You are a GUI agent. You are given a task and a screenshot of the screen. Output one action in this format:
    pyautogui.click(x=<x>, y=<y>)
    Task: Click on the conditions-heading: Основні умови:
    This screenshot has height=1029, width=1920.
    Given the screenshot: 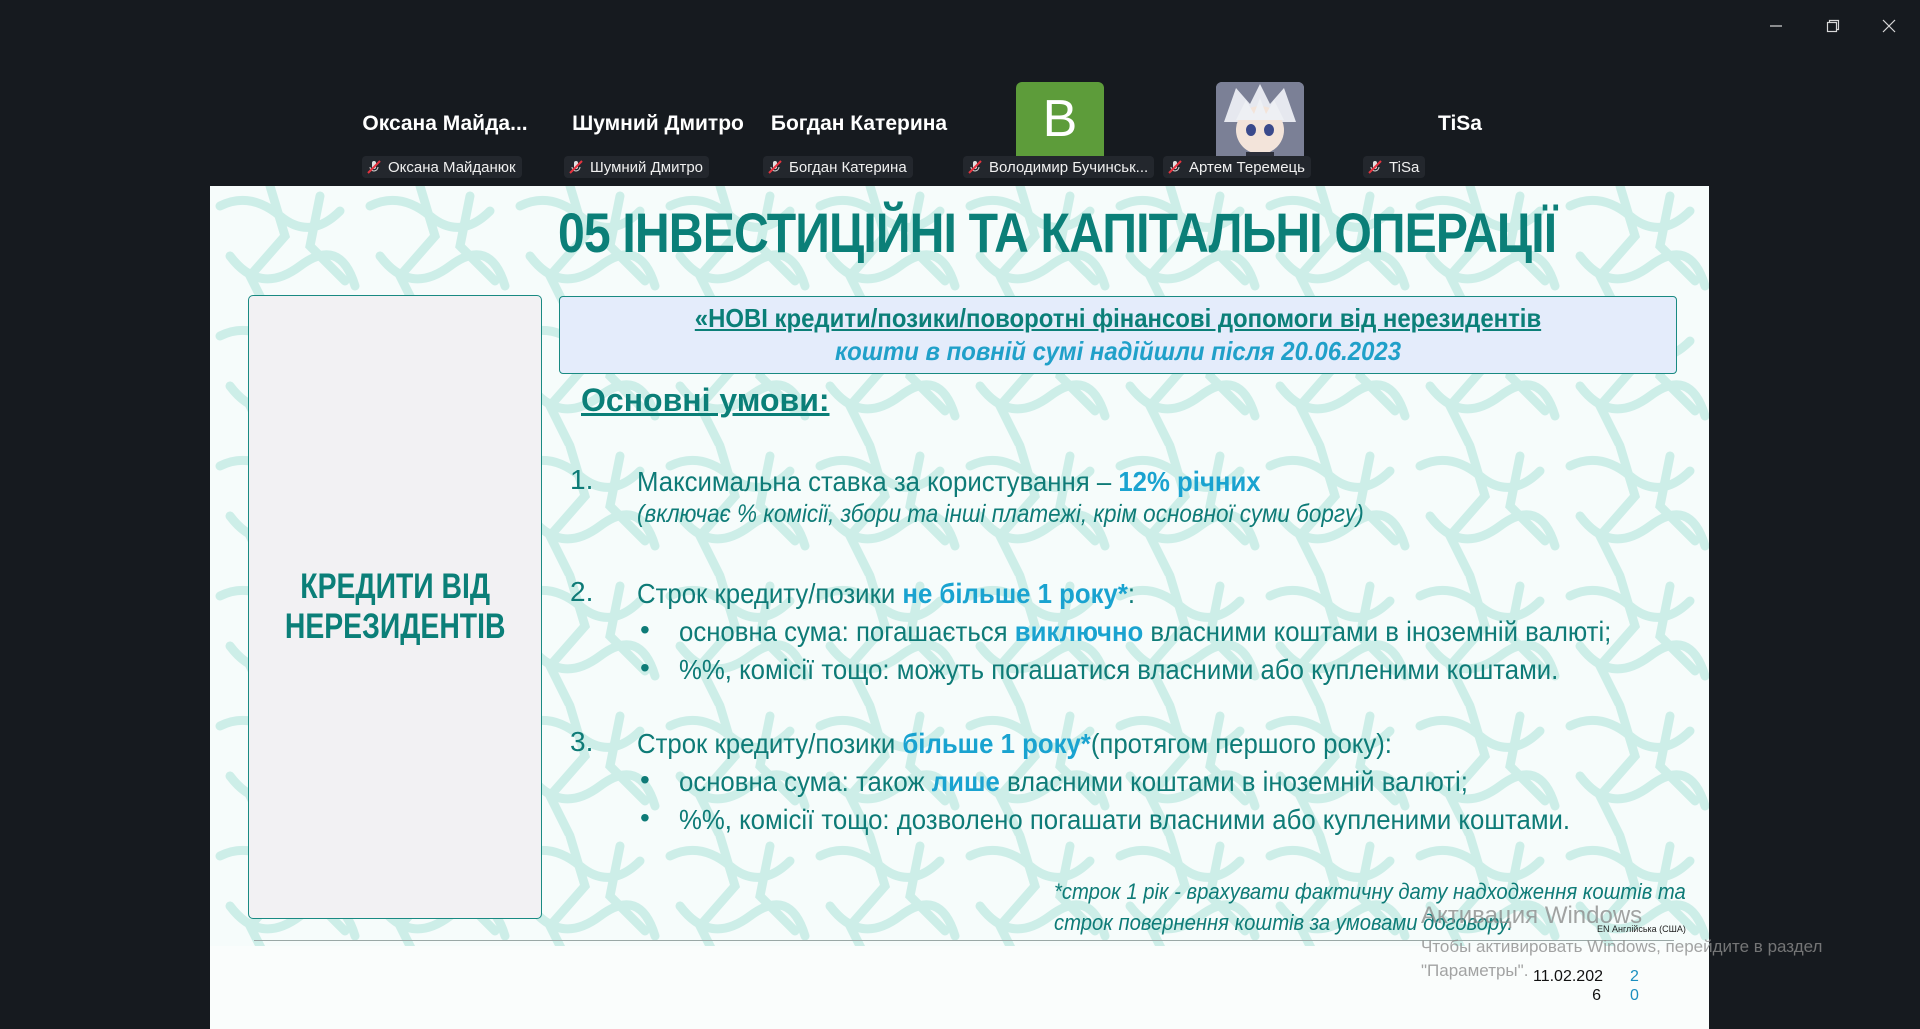 What is the action you would take?
    pyautogui.click(x=705, y=400)
    